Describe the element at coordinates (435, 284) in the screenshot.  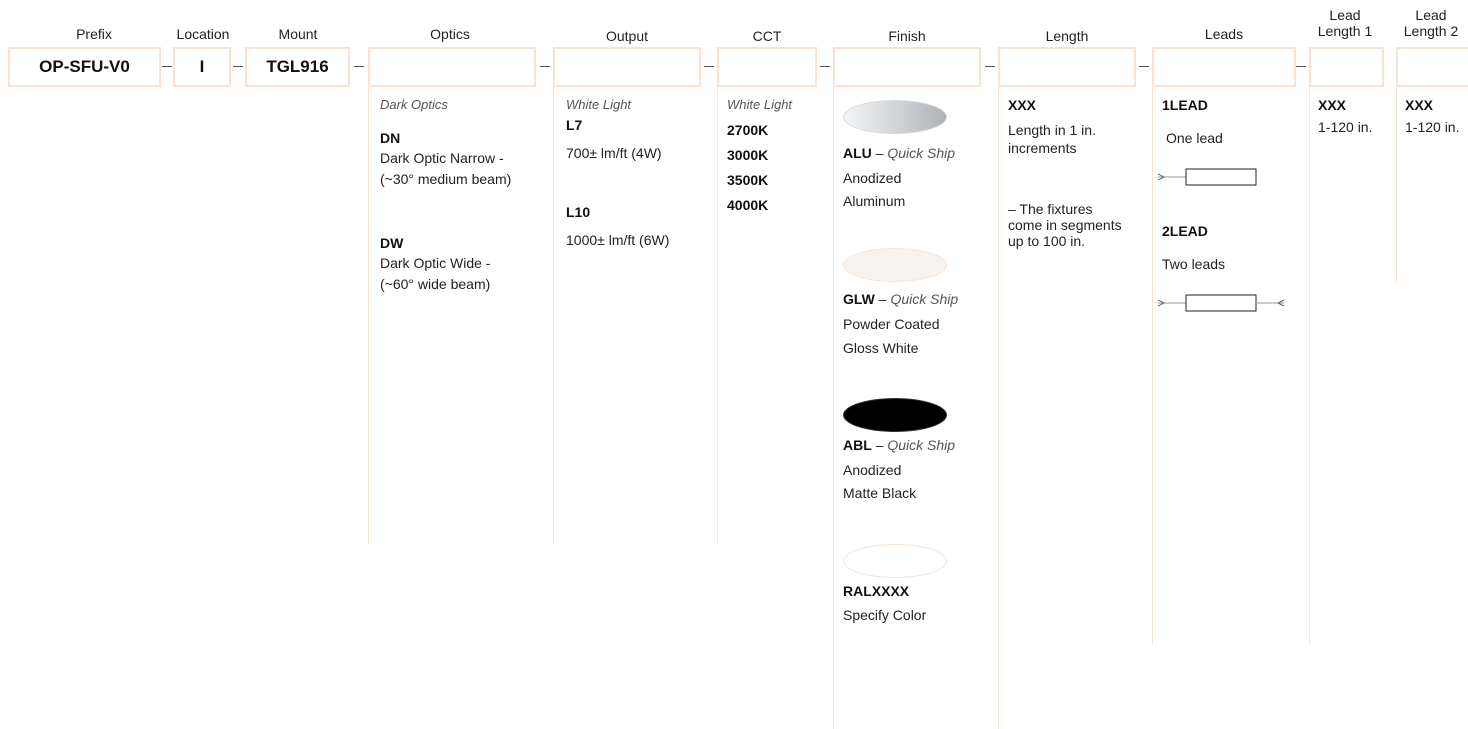
I see `optics-option-desc: (~60° wide beam)` at that location.